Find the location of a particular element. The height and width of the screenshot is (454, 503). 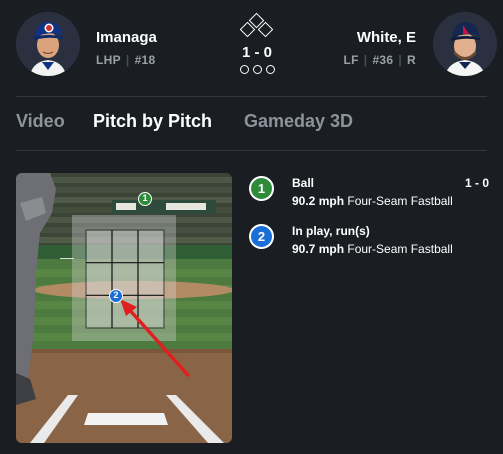

game-state: 1 - 0 is located at coordinates (257, 45).